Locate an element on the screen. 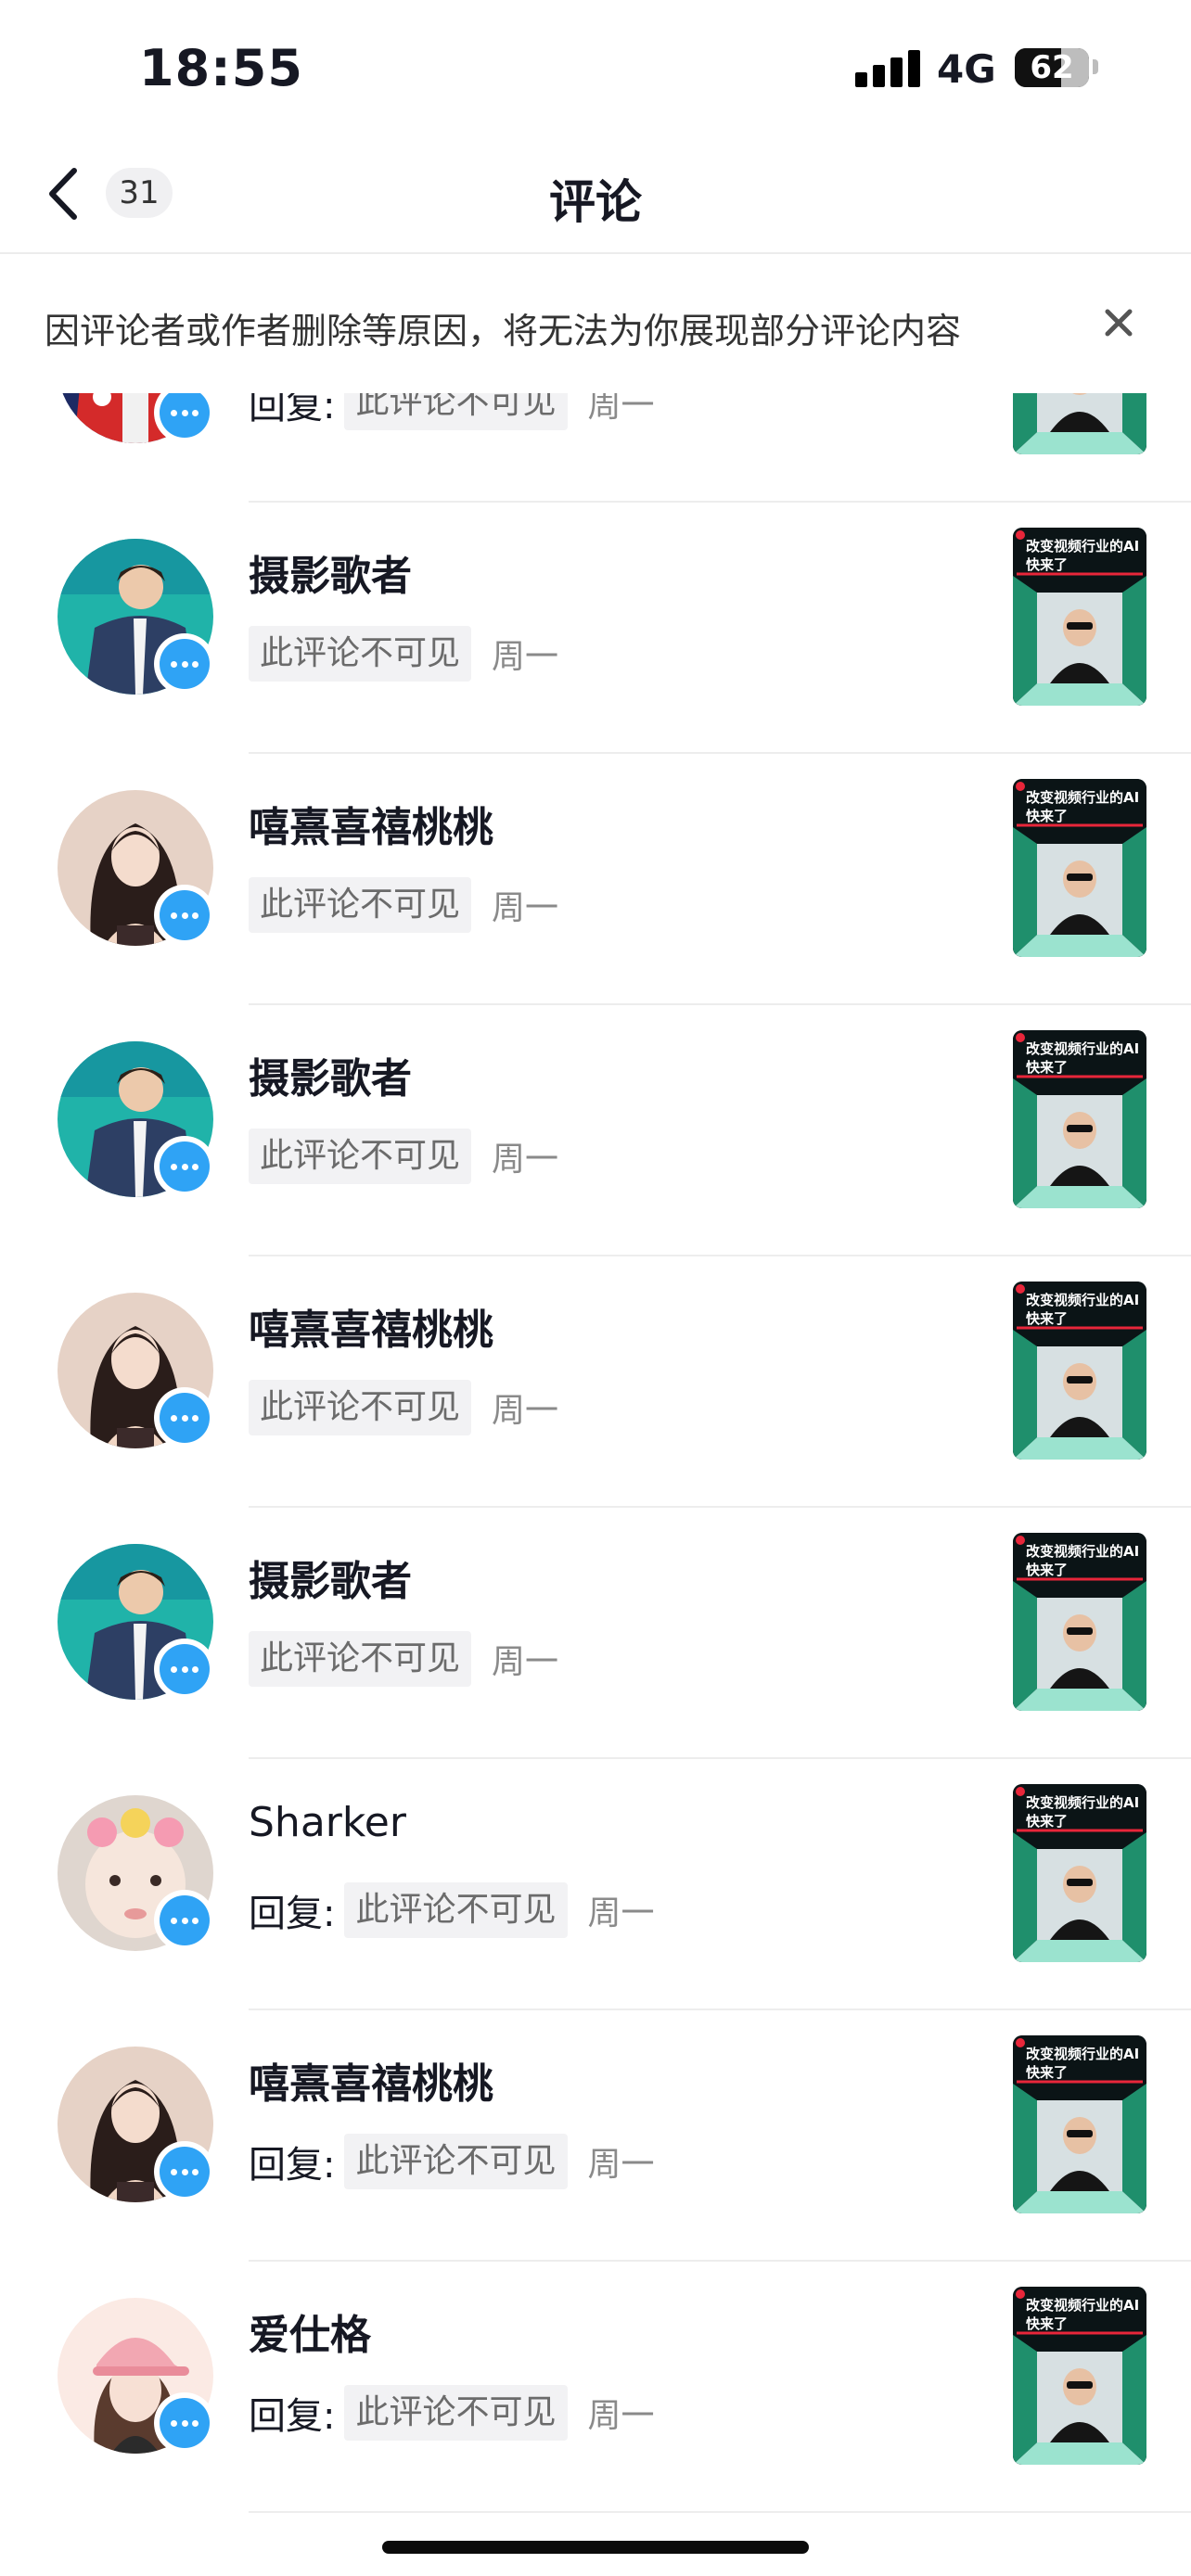 Image resolution: width=1191 pixels, height=2576 pixels. battery-icon: 62 is located at coordinates (1052, 67).